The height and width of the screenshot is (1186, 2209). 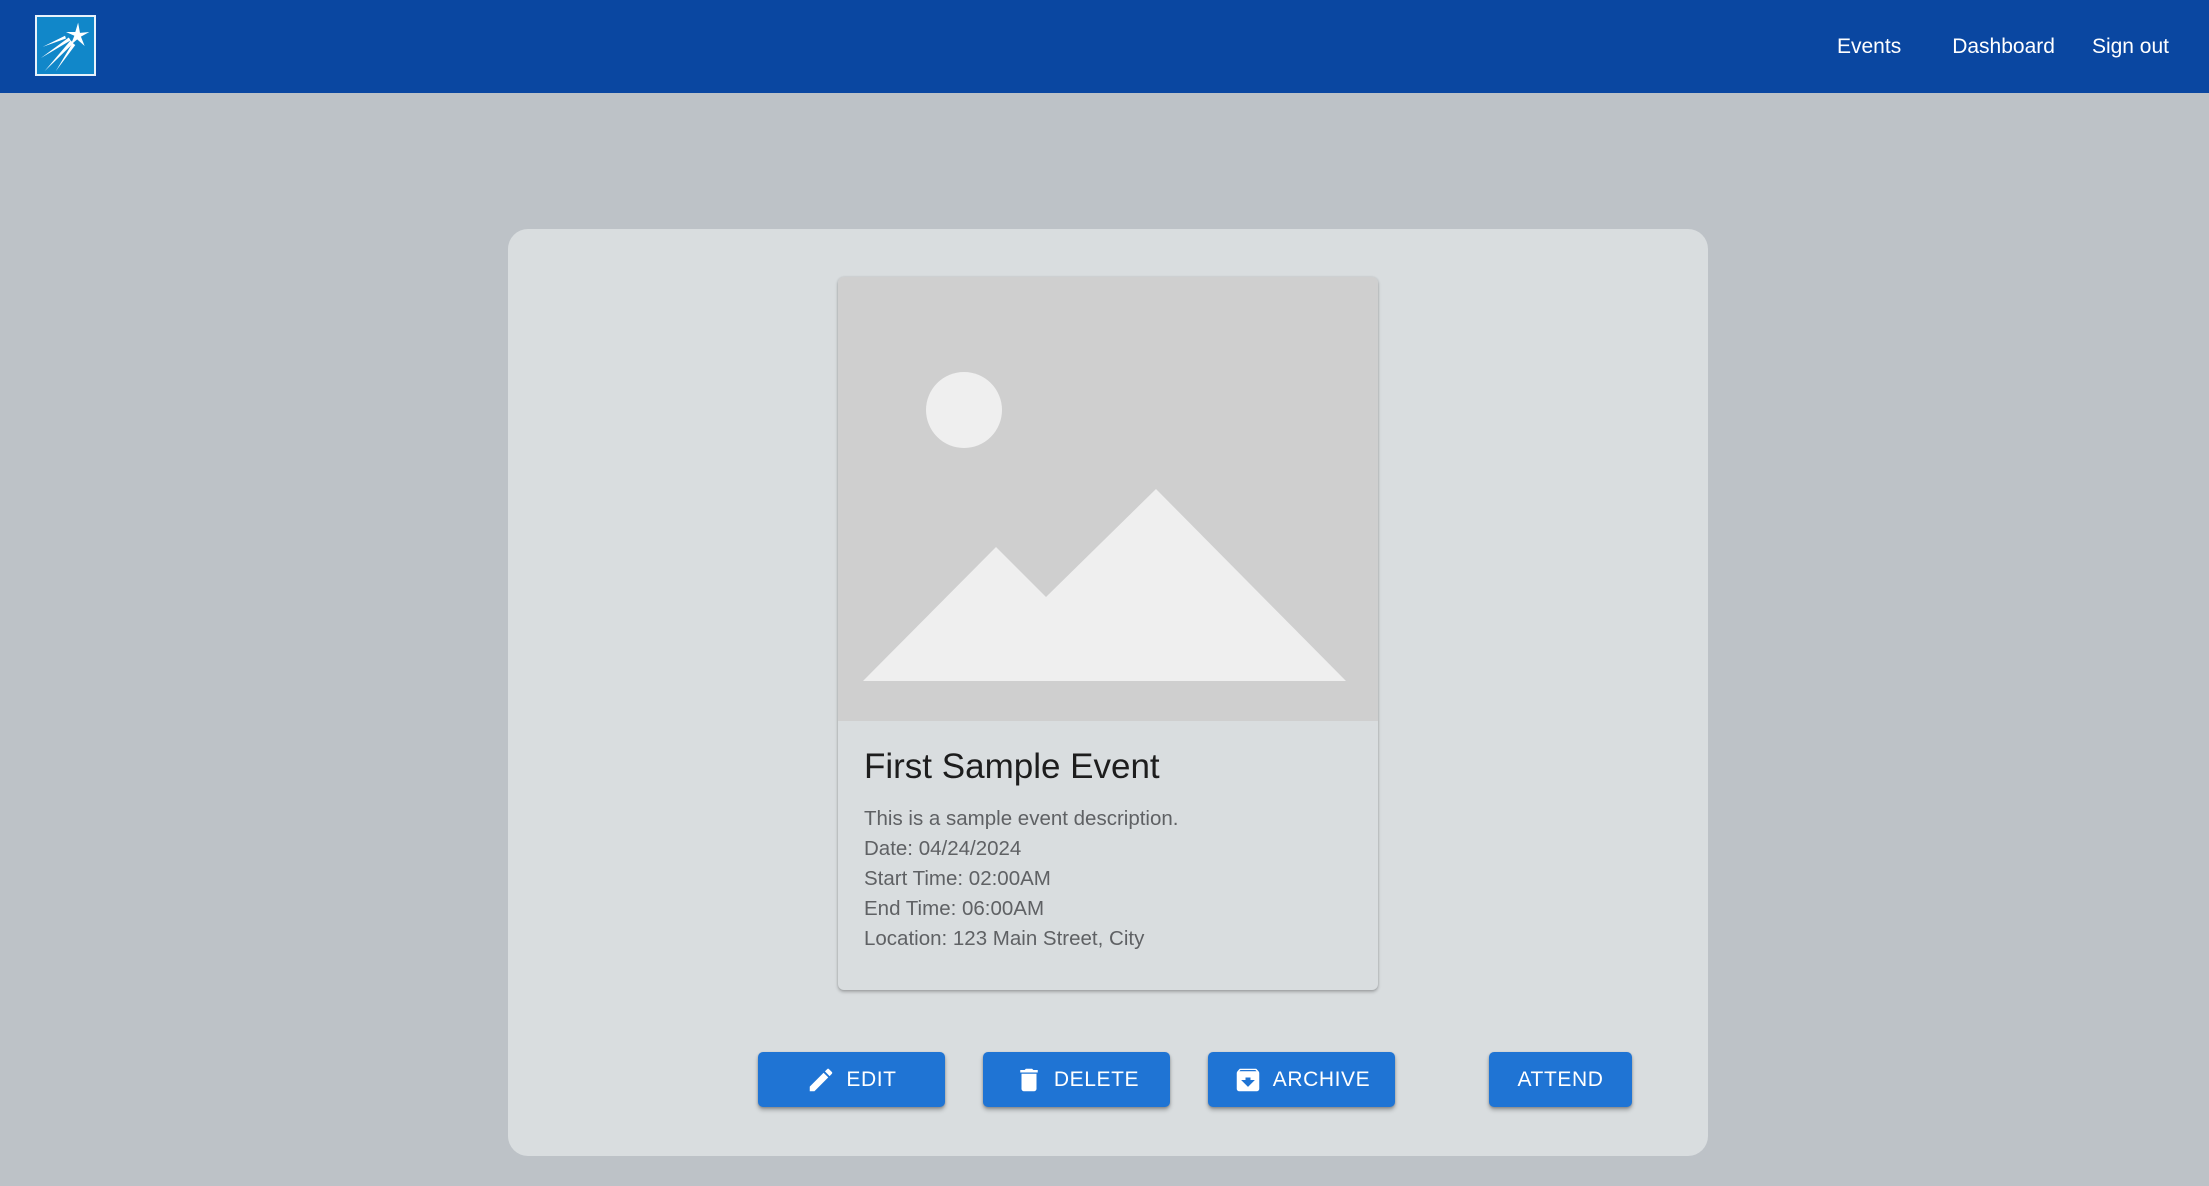 I want to click on attend-button: ATTEND, so click(x=1560, y=1079).